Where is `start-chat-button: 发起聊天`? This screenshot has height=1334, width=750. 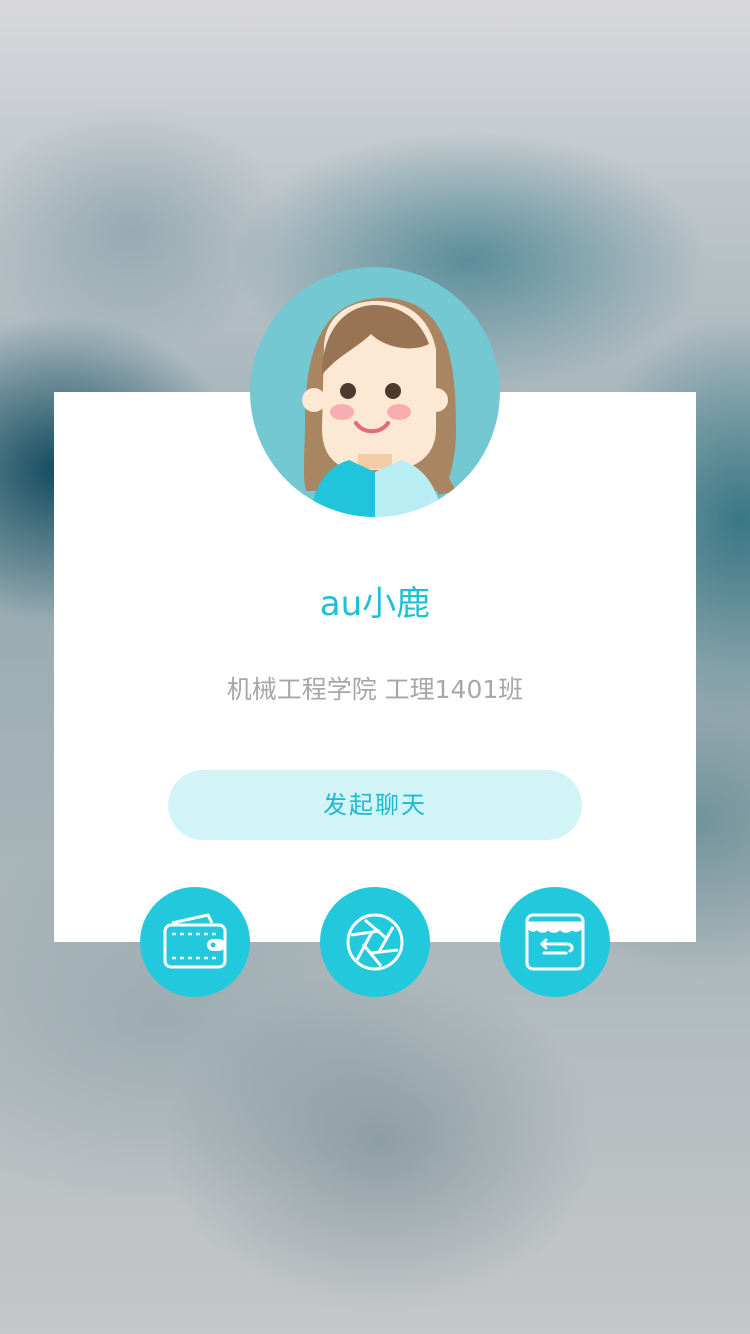
start-chat-button: 发起聊天 is located at coordinates (375, 805).